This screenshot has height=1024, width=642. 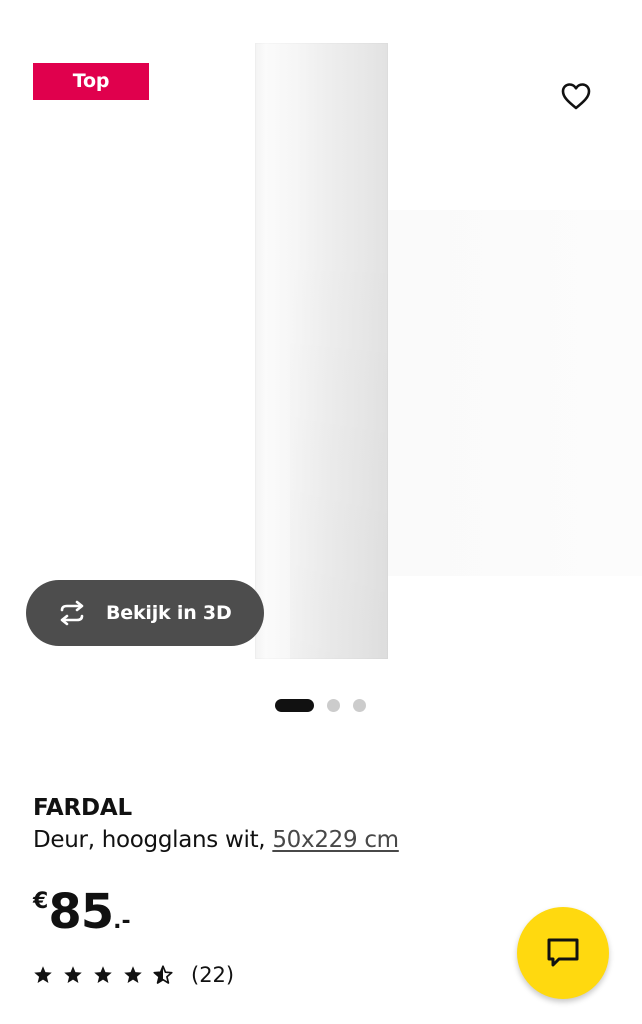 I want to click on product-info: FARDAL Deur, hoogglans wit, 50x229 cm, so click(x=323, y=824).